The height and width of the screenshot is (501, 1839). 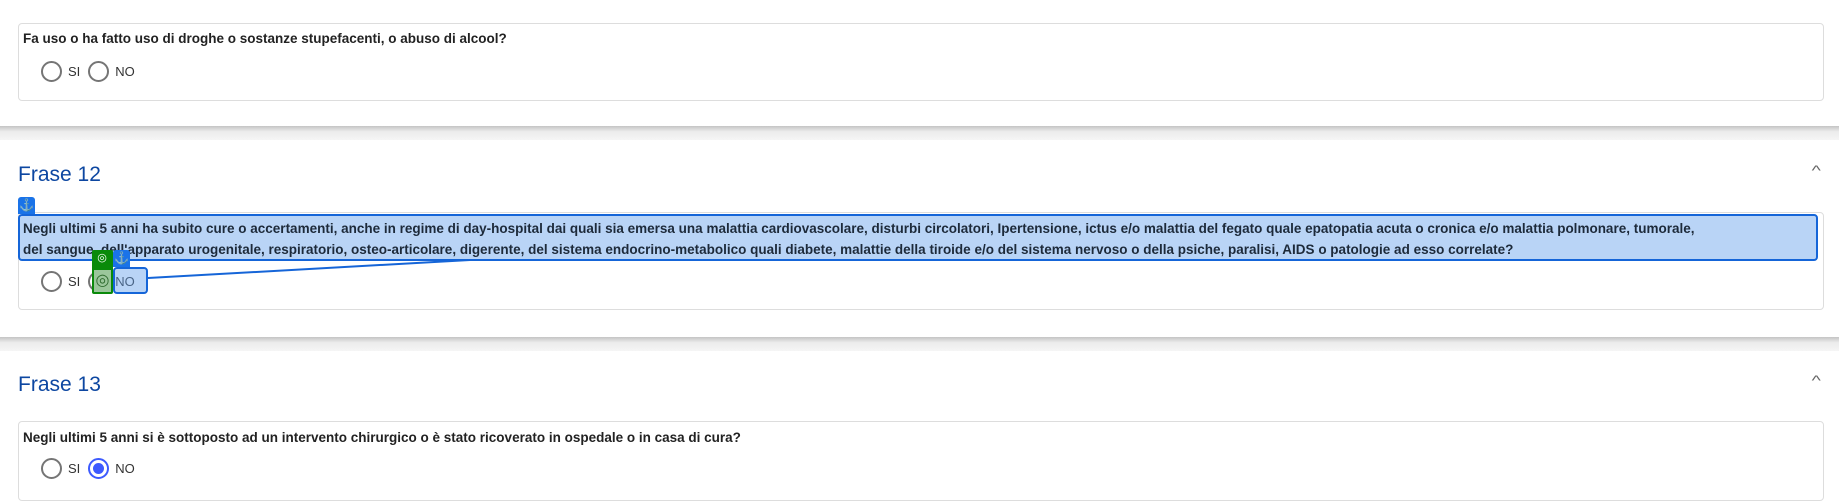 I want to click on radio-label-no: NO, so click(x=125, y=468).